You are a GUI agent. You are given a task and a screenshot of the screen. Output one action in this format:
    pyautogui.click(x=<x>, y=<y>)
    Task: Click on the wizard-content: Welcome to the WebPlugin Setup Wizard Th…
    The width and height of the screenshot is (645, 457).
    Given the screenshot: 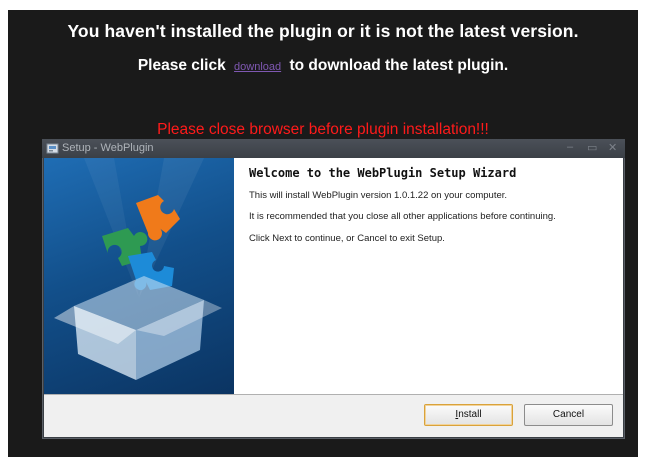 What is the action you would take?
    pyautogui.click(x=429, y=210)
    